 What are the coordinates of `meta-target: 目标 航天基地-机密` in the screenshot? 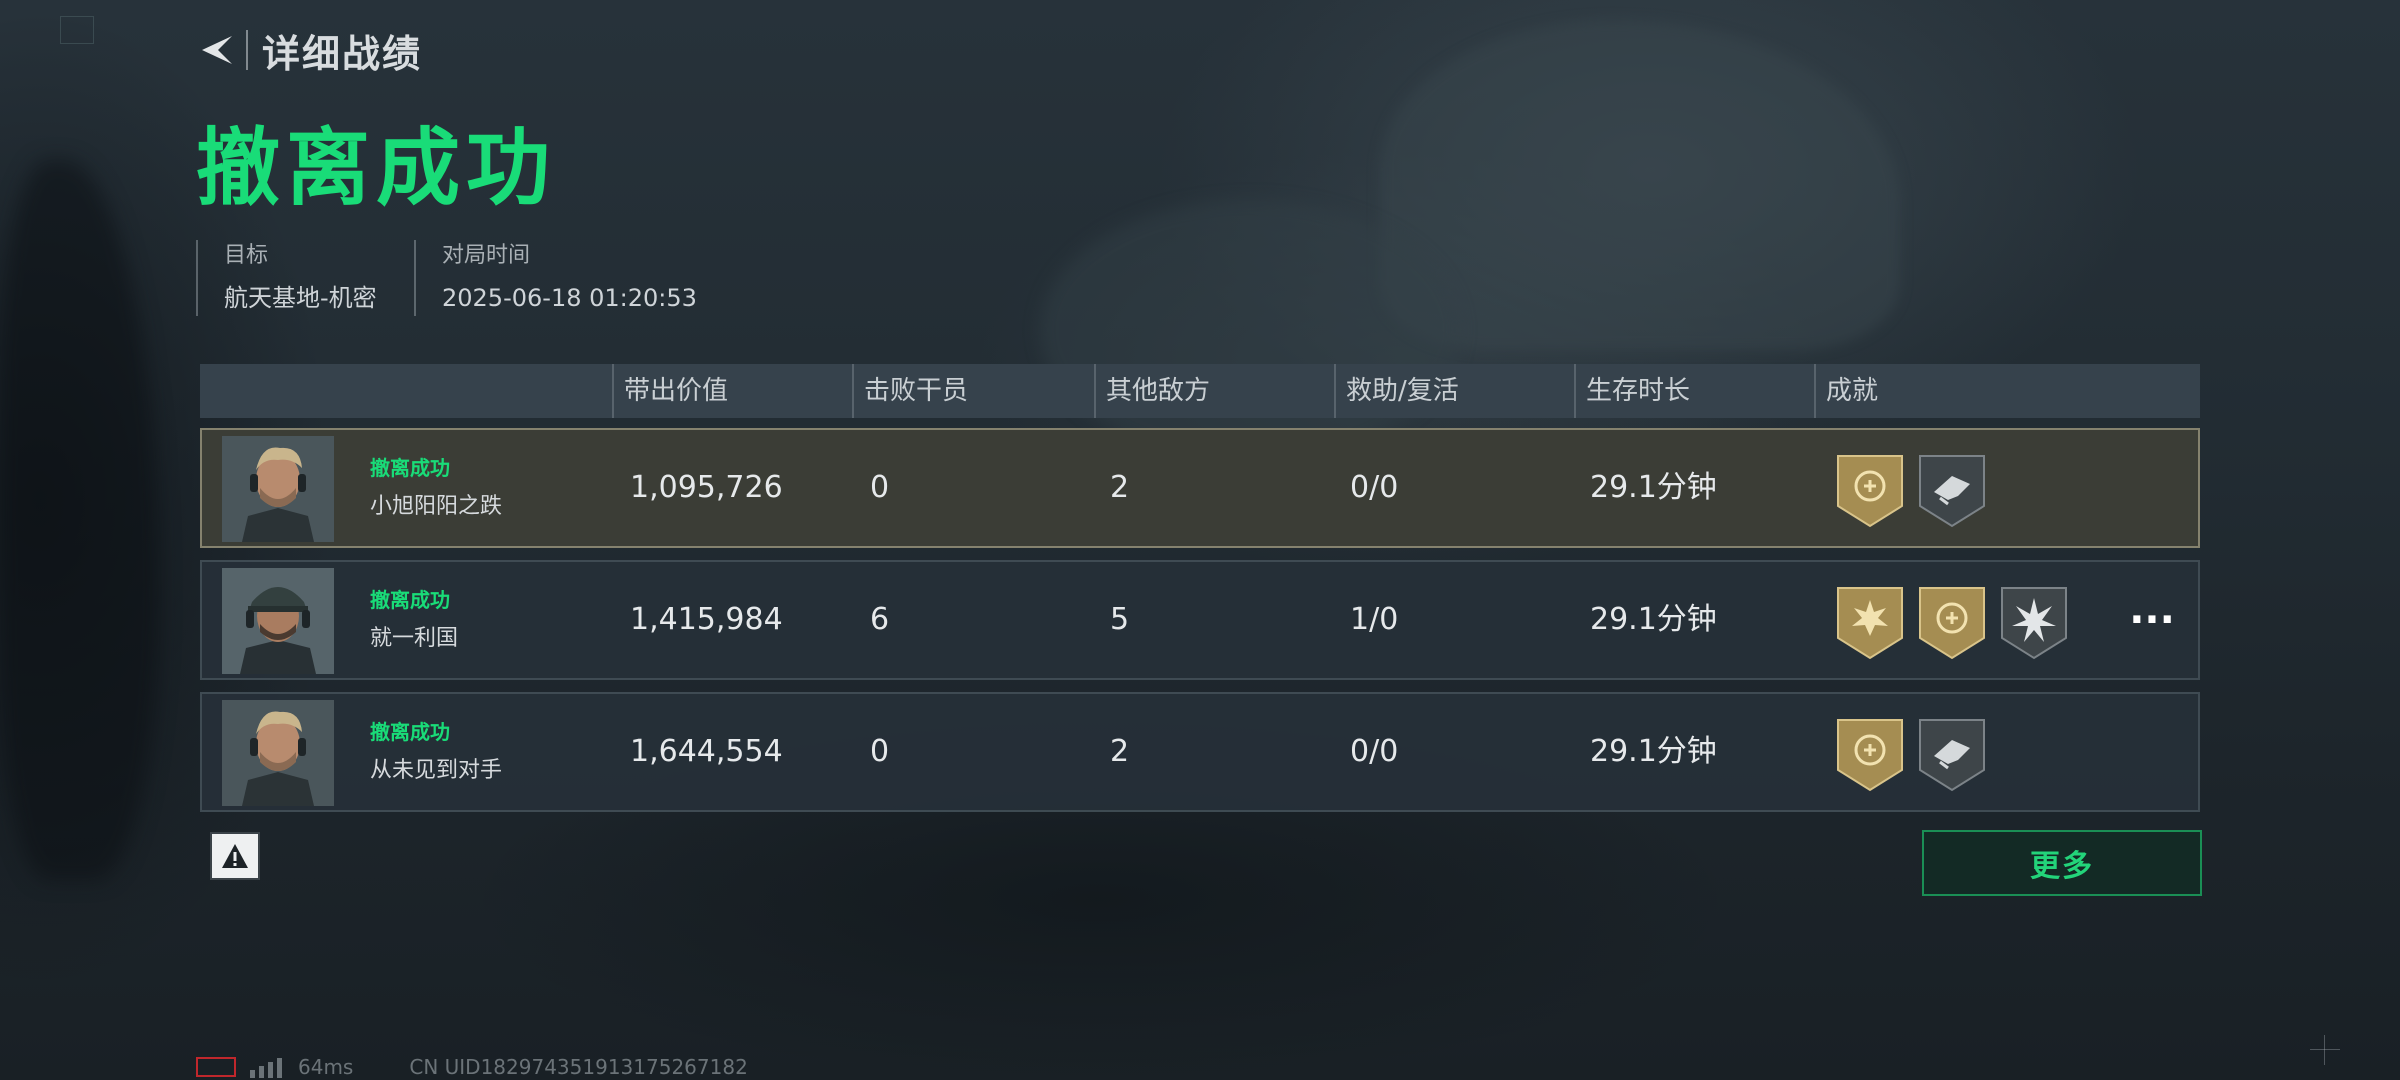 It's located at (286, 278).